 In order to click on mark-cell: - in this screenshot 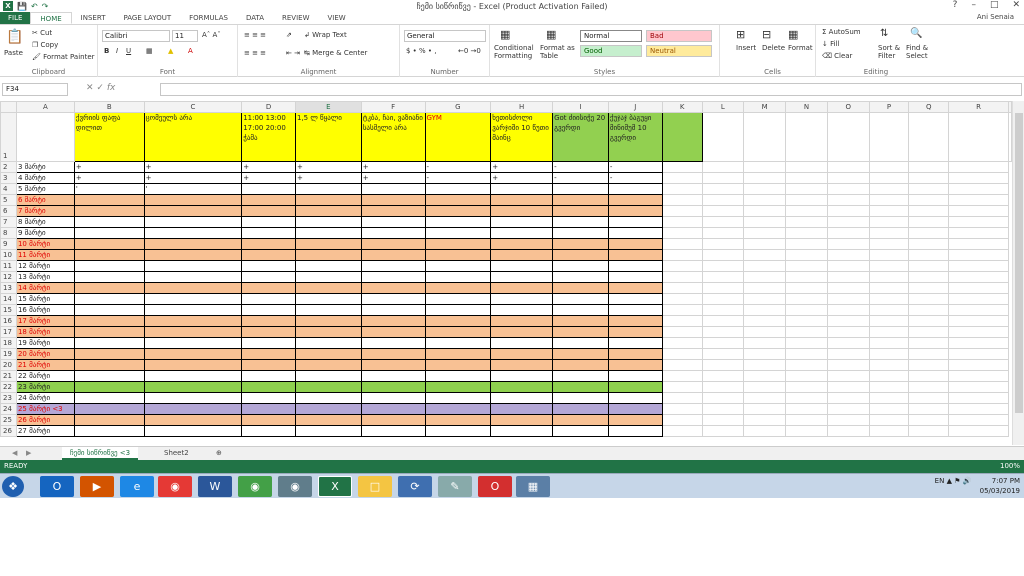, I will do `click(635, 167)`.